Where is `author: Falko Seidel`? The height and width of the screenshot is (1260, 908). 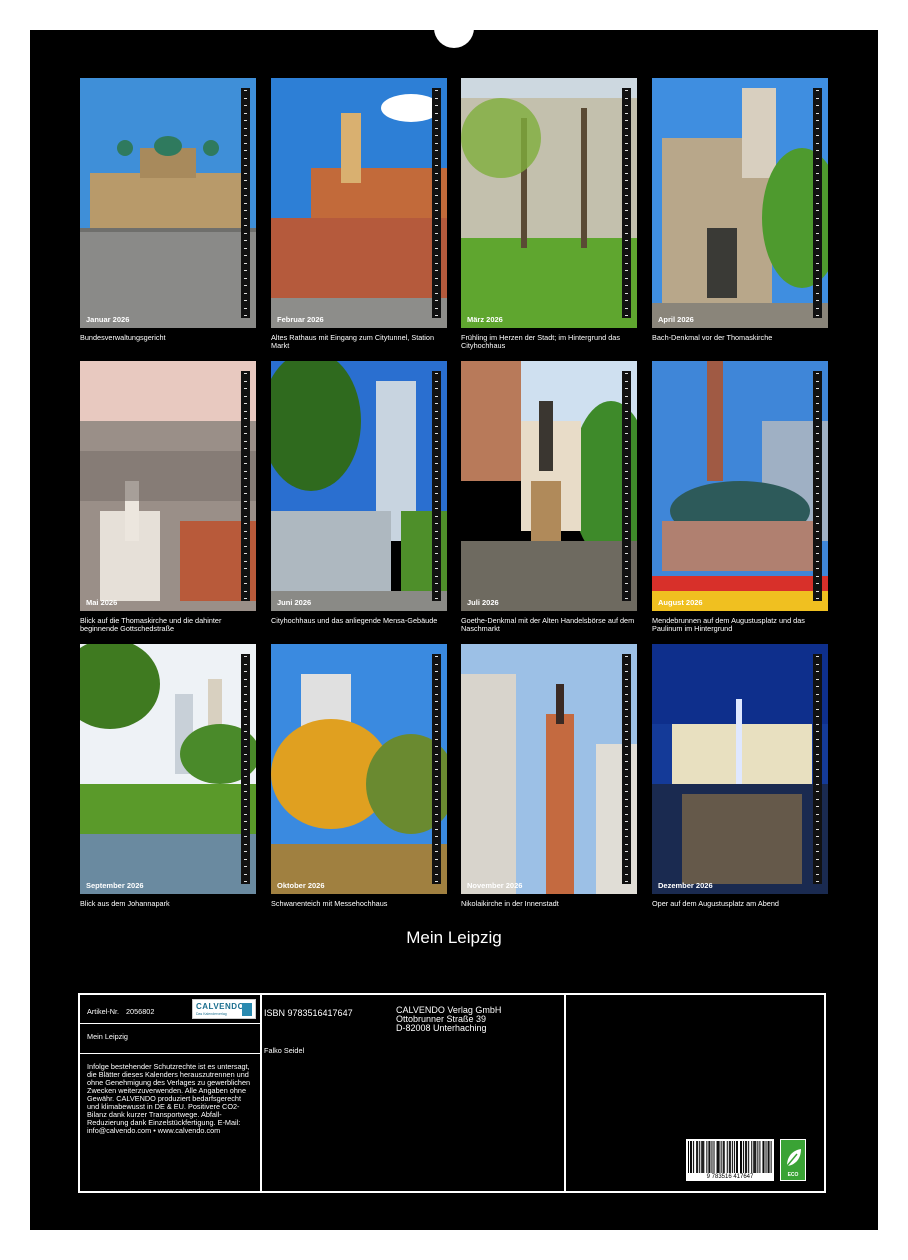
author: Falko Seidel is located at coordinates (284, 1050).